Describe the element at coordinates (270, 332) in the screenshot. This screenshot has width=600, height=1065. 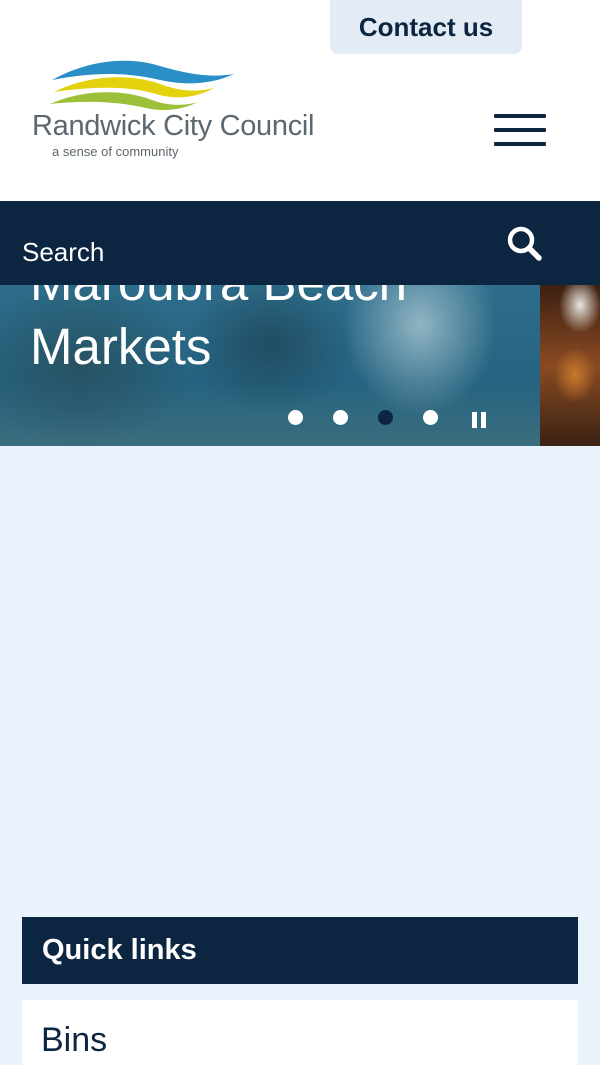
I see `hero-title: Maroubra Beach Markets` at that location.